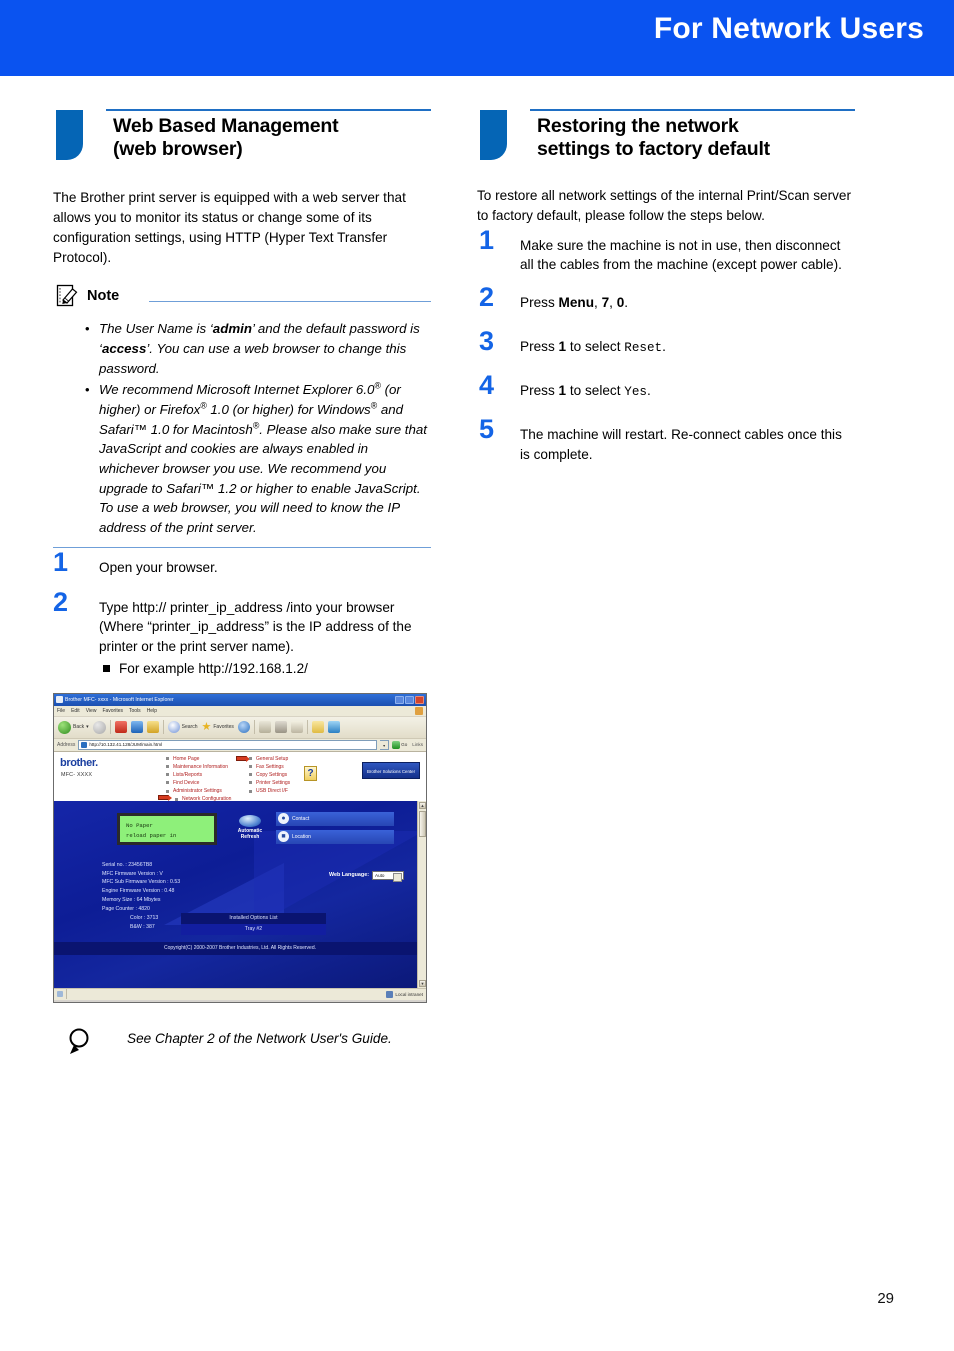  Describe the element at coordinates (391, 770) in the screenshot. I see `brother-solutions-center-button: Brother Solutions Center` at that location.